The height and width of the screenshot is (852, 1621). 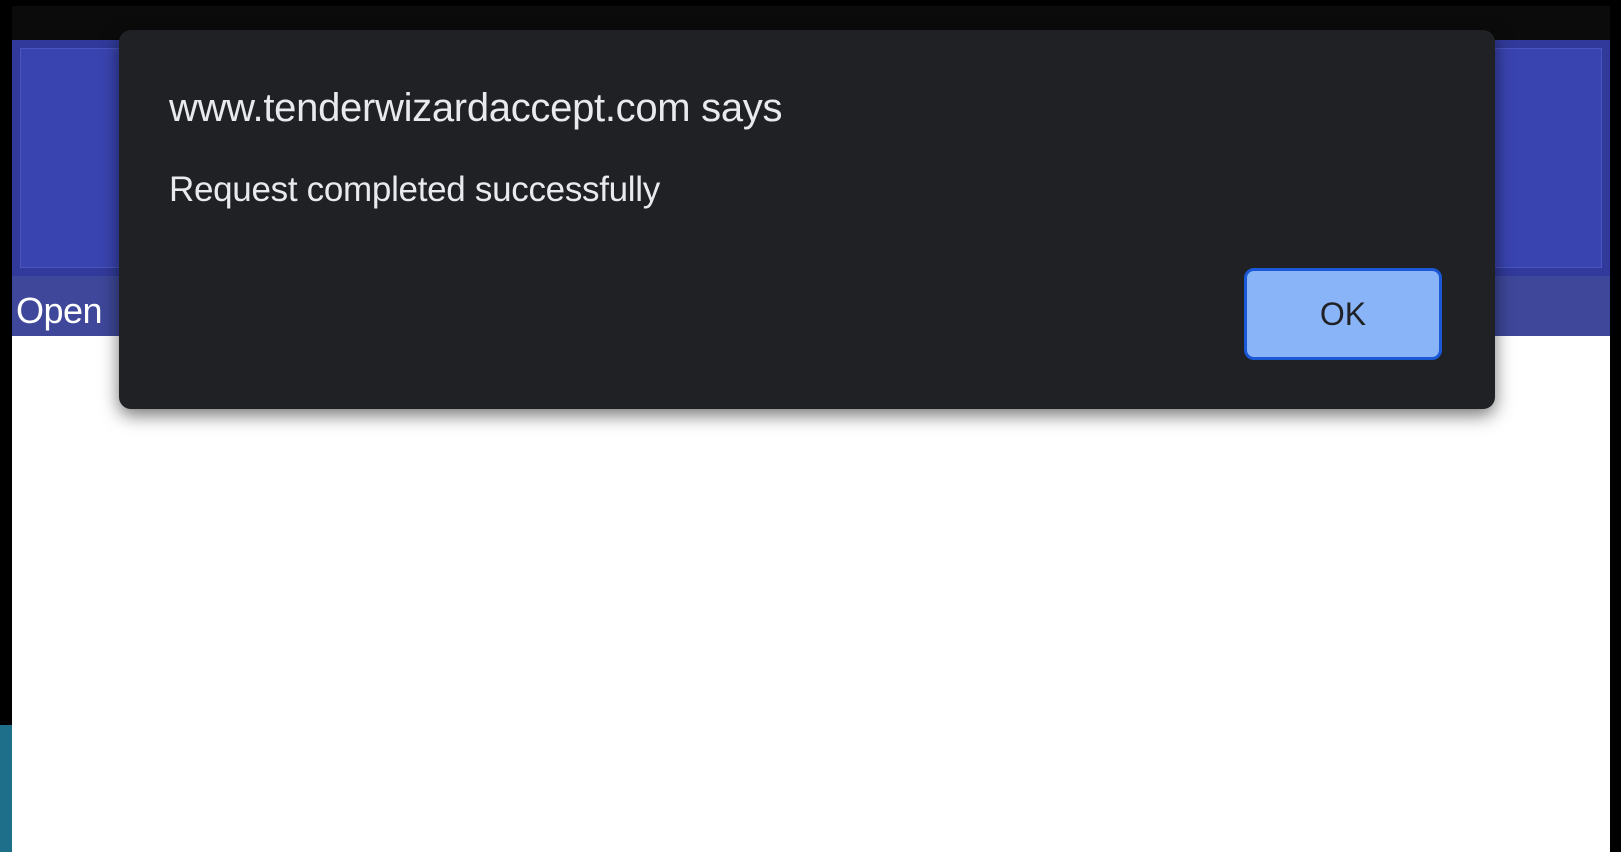 What do you see at coordinates (476, 108) in the screenshot?
I see `alert-title: www.tenderwizardaccept.com says` at bounding box center [476, 108].